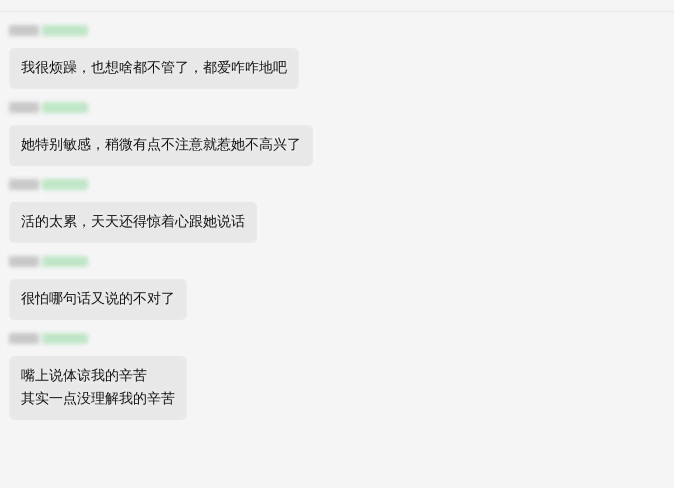 This screenshot has width=674, height=488. Describe the element at coordinates (133, 222) in the screenshot. I see `message-text: 活的太累，天天还得惊着心跟她说话` at that location.